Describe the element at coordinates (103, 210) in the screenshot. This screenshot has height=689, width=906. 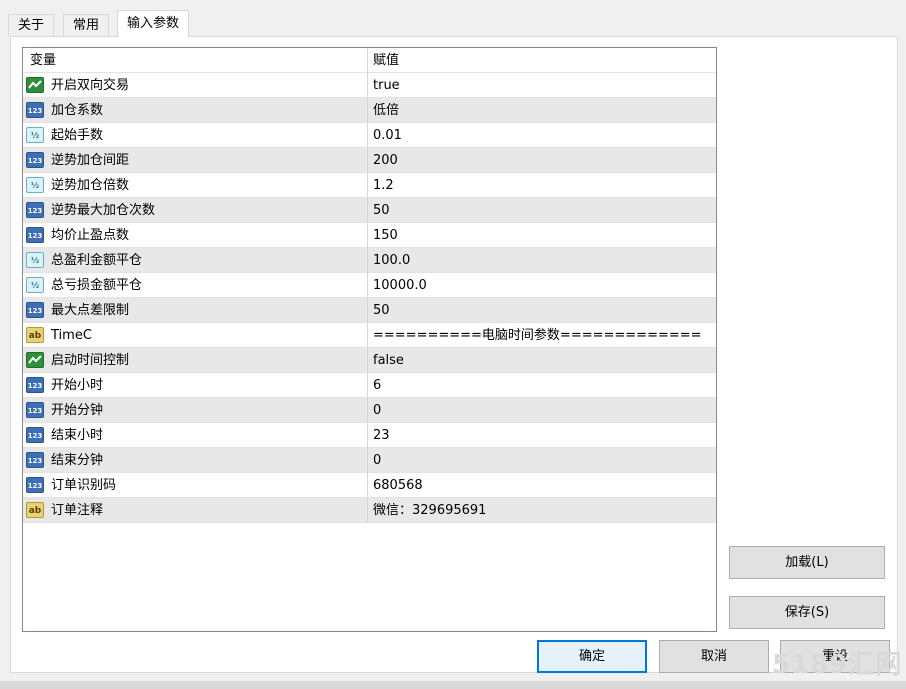
I see `variable-name: 逆势最大加仓次数` at that location.